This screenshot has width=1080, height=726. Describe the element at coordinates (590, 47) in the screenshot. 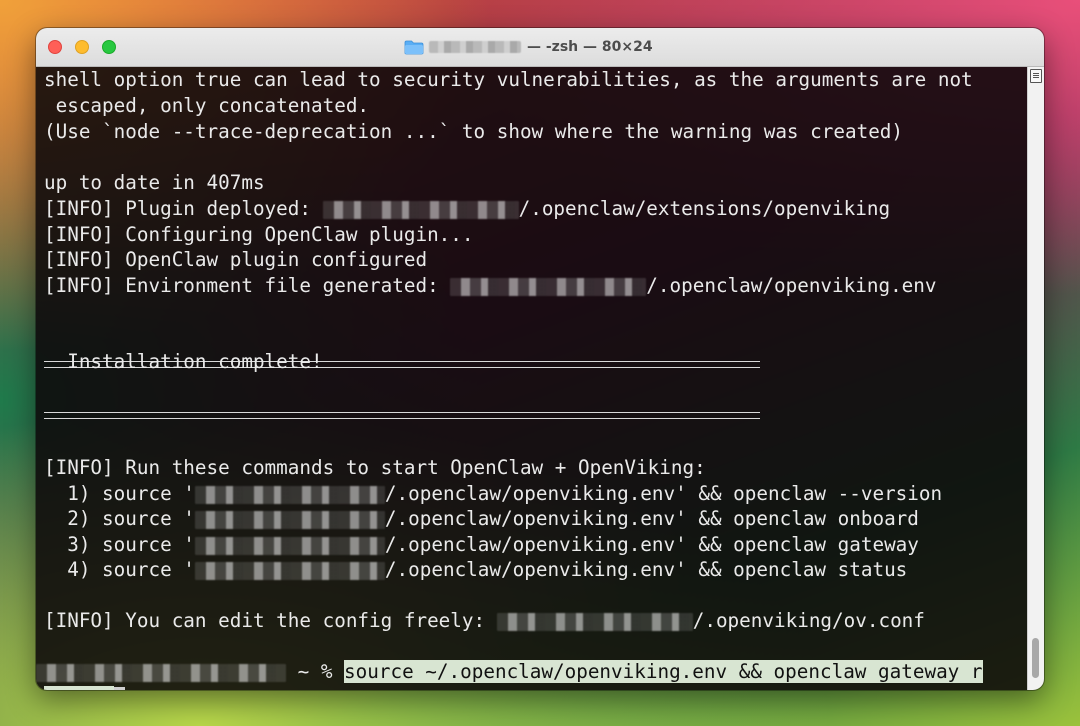

I see `window-title-text: — -zsh — 80×24` at that location.